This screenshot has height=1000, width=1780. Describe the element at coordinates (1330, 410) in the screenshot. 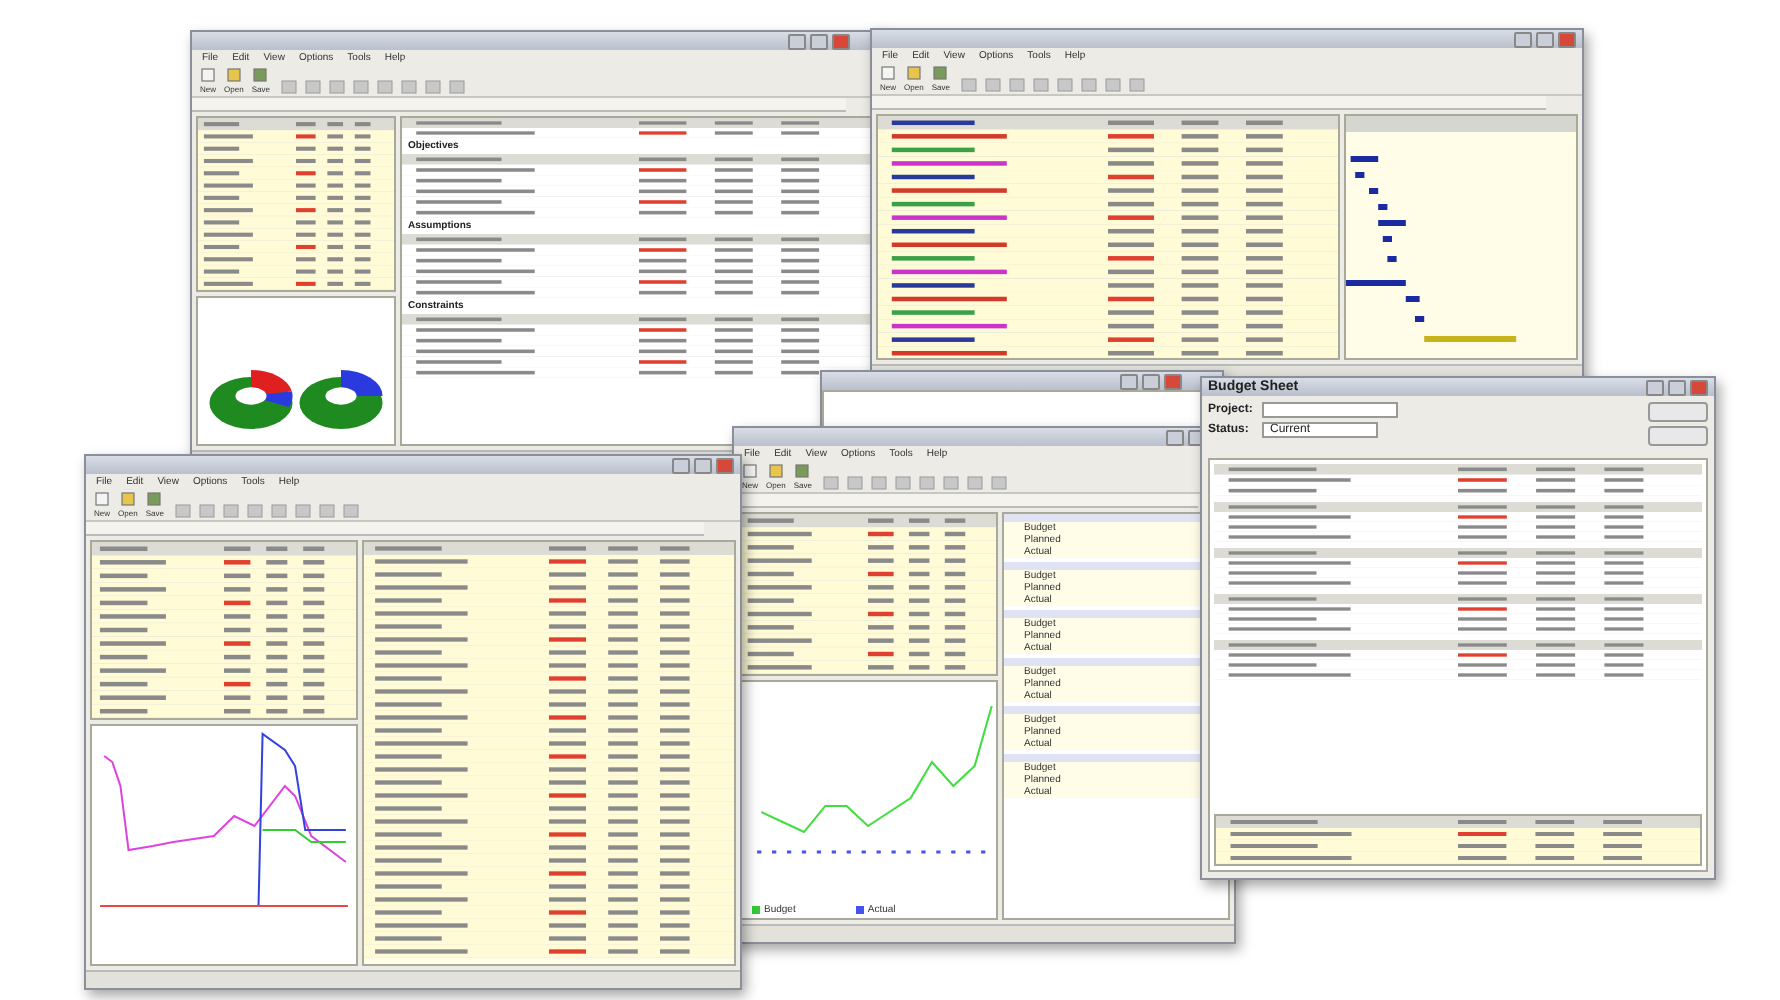

I see `project-dropdown` at that location.